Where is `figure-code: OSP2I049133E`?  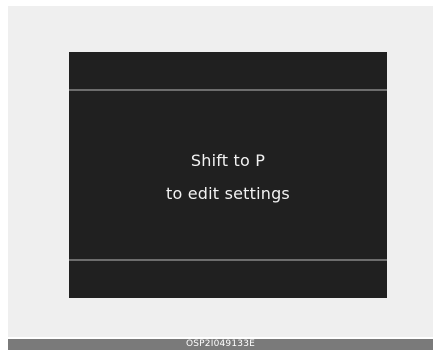 figure-code: OSP2I049133E is located at coordinates (220, 344).